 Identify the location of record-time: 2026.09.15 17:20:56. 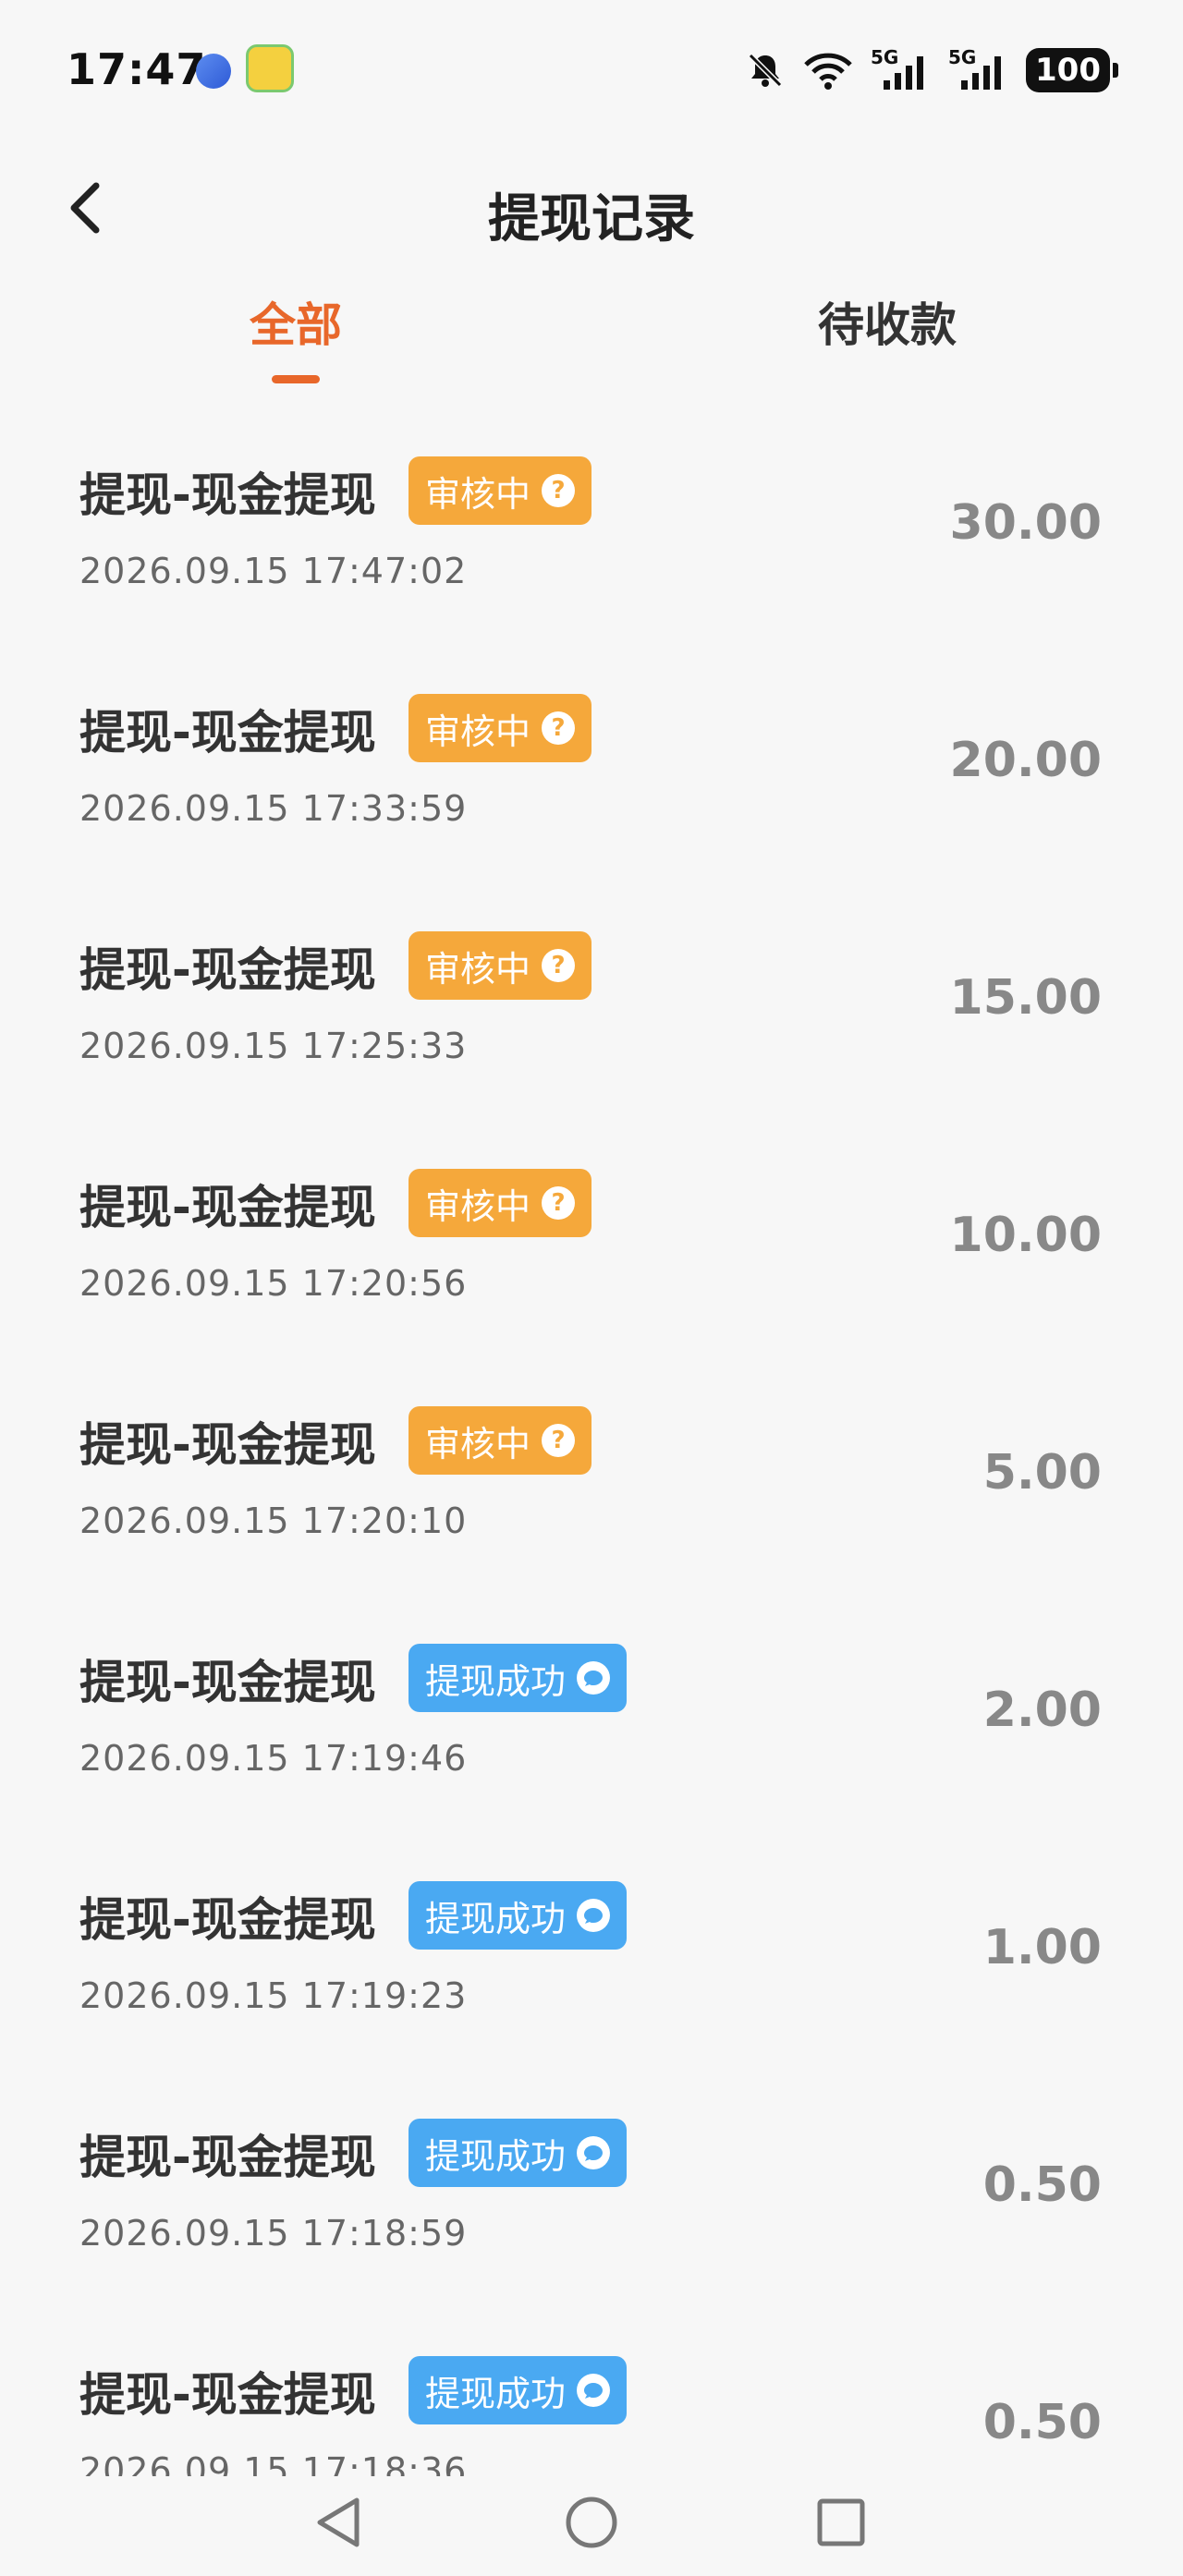
(273, 1283).